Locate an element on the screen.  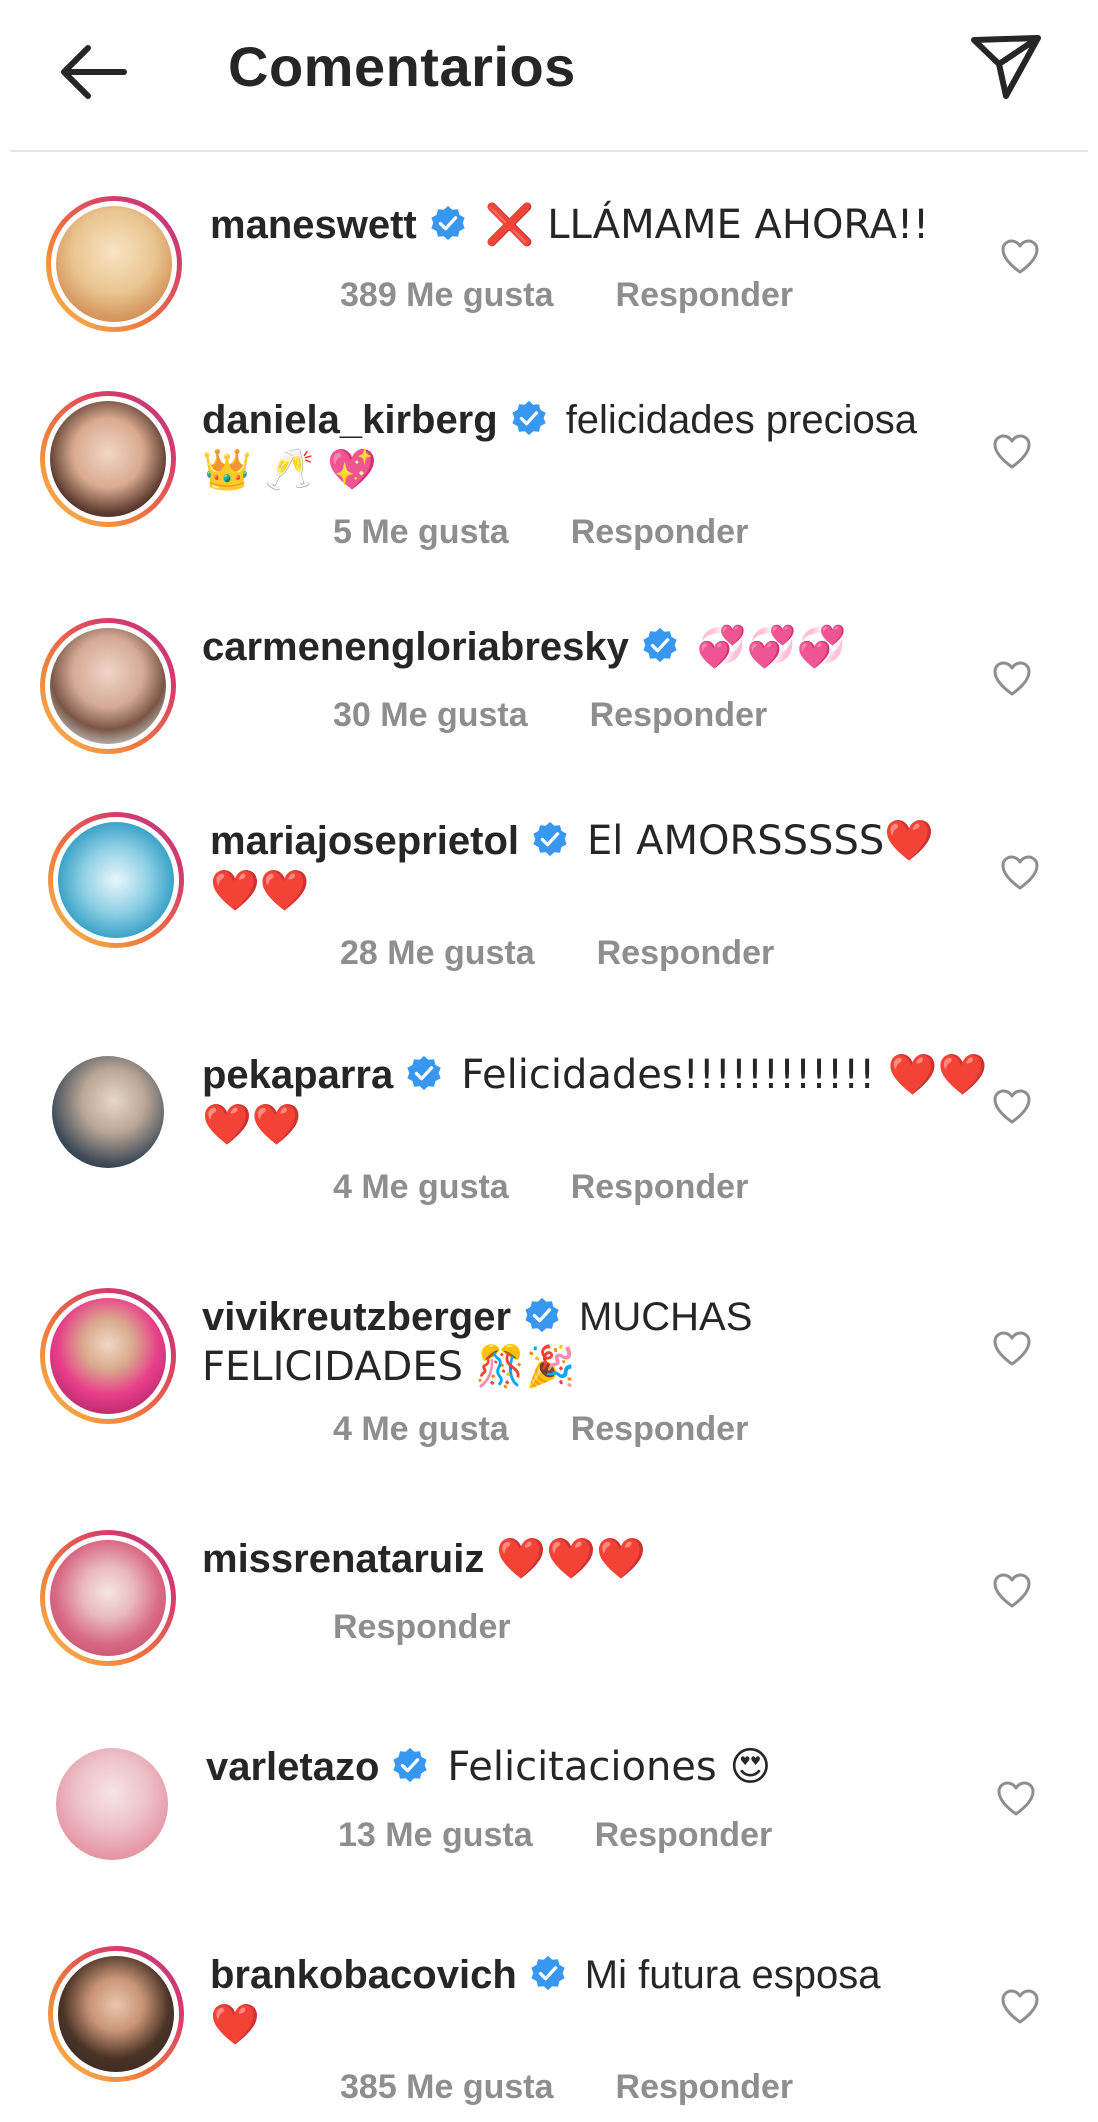
like-count: 385 Me gusta is located at coordinates (447, 2087).